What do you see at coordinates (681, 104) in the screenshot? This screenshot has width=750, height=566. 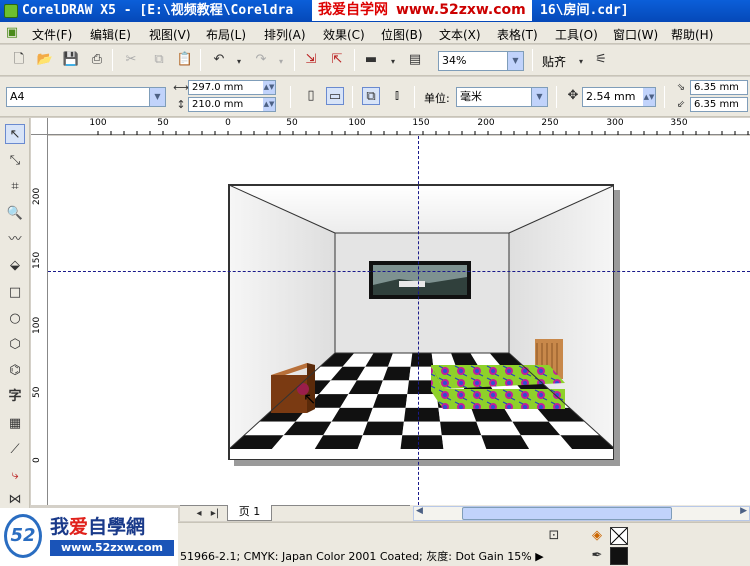 I see `duplicate-y-icon: ⇙` at bounding box center [681, 104].